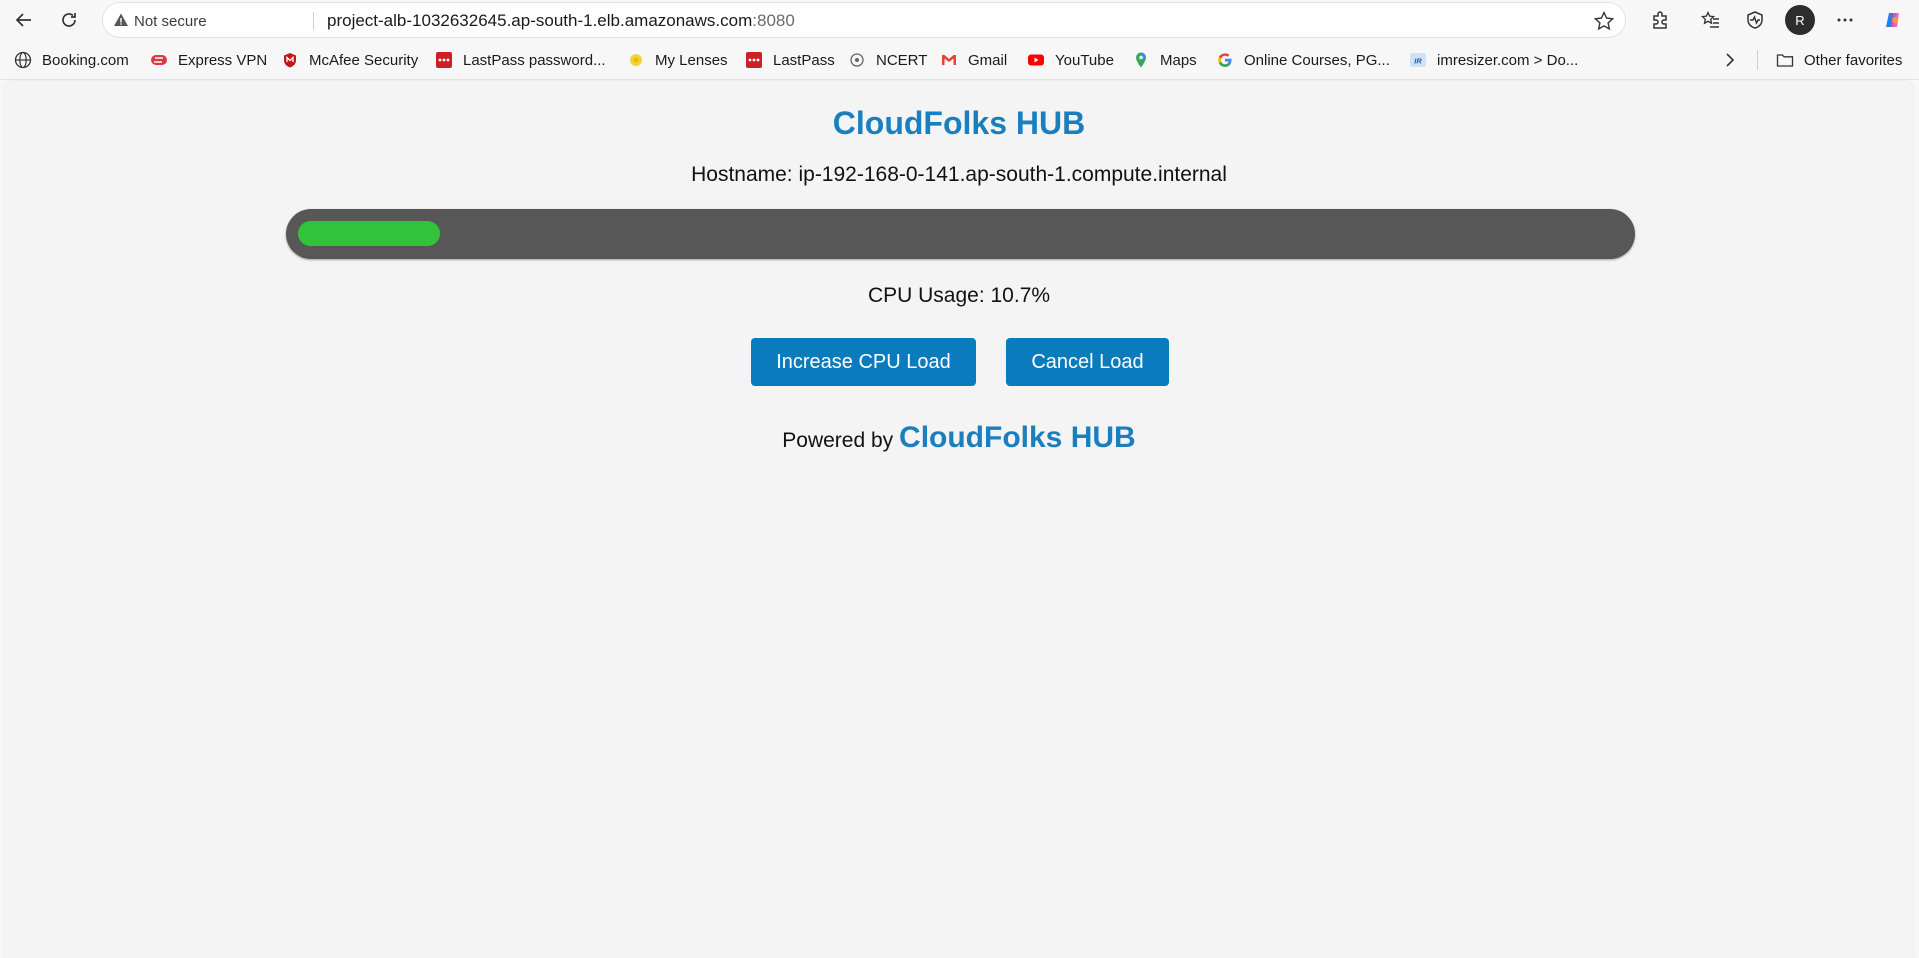 Image resolution: width=1919 pixels, height=958 pixels. Describe the element at coordinates (773, 20) in the screenshot. I see `url-port: :8080` at that location.